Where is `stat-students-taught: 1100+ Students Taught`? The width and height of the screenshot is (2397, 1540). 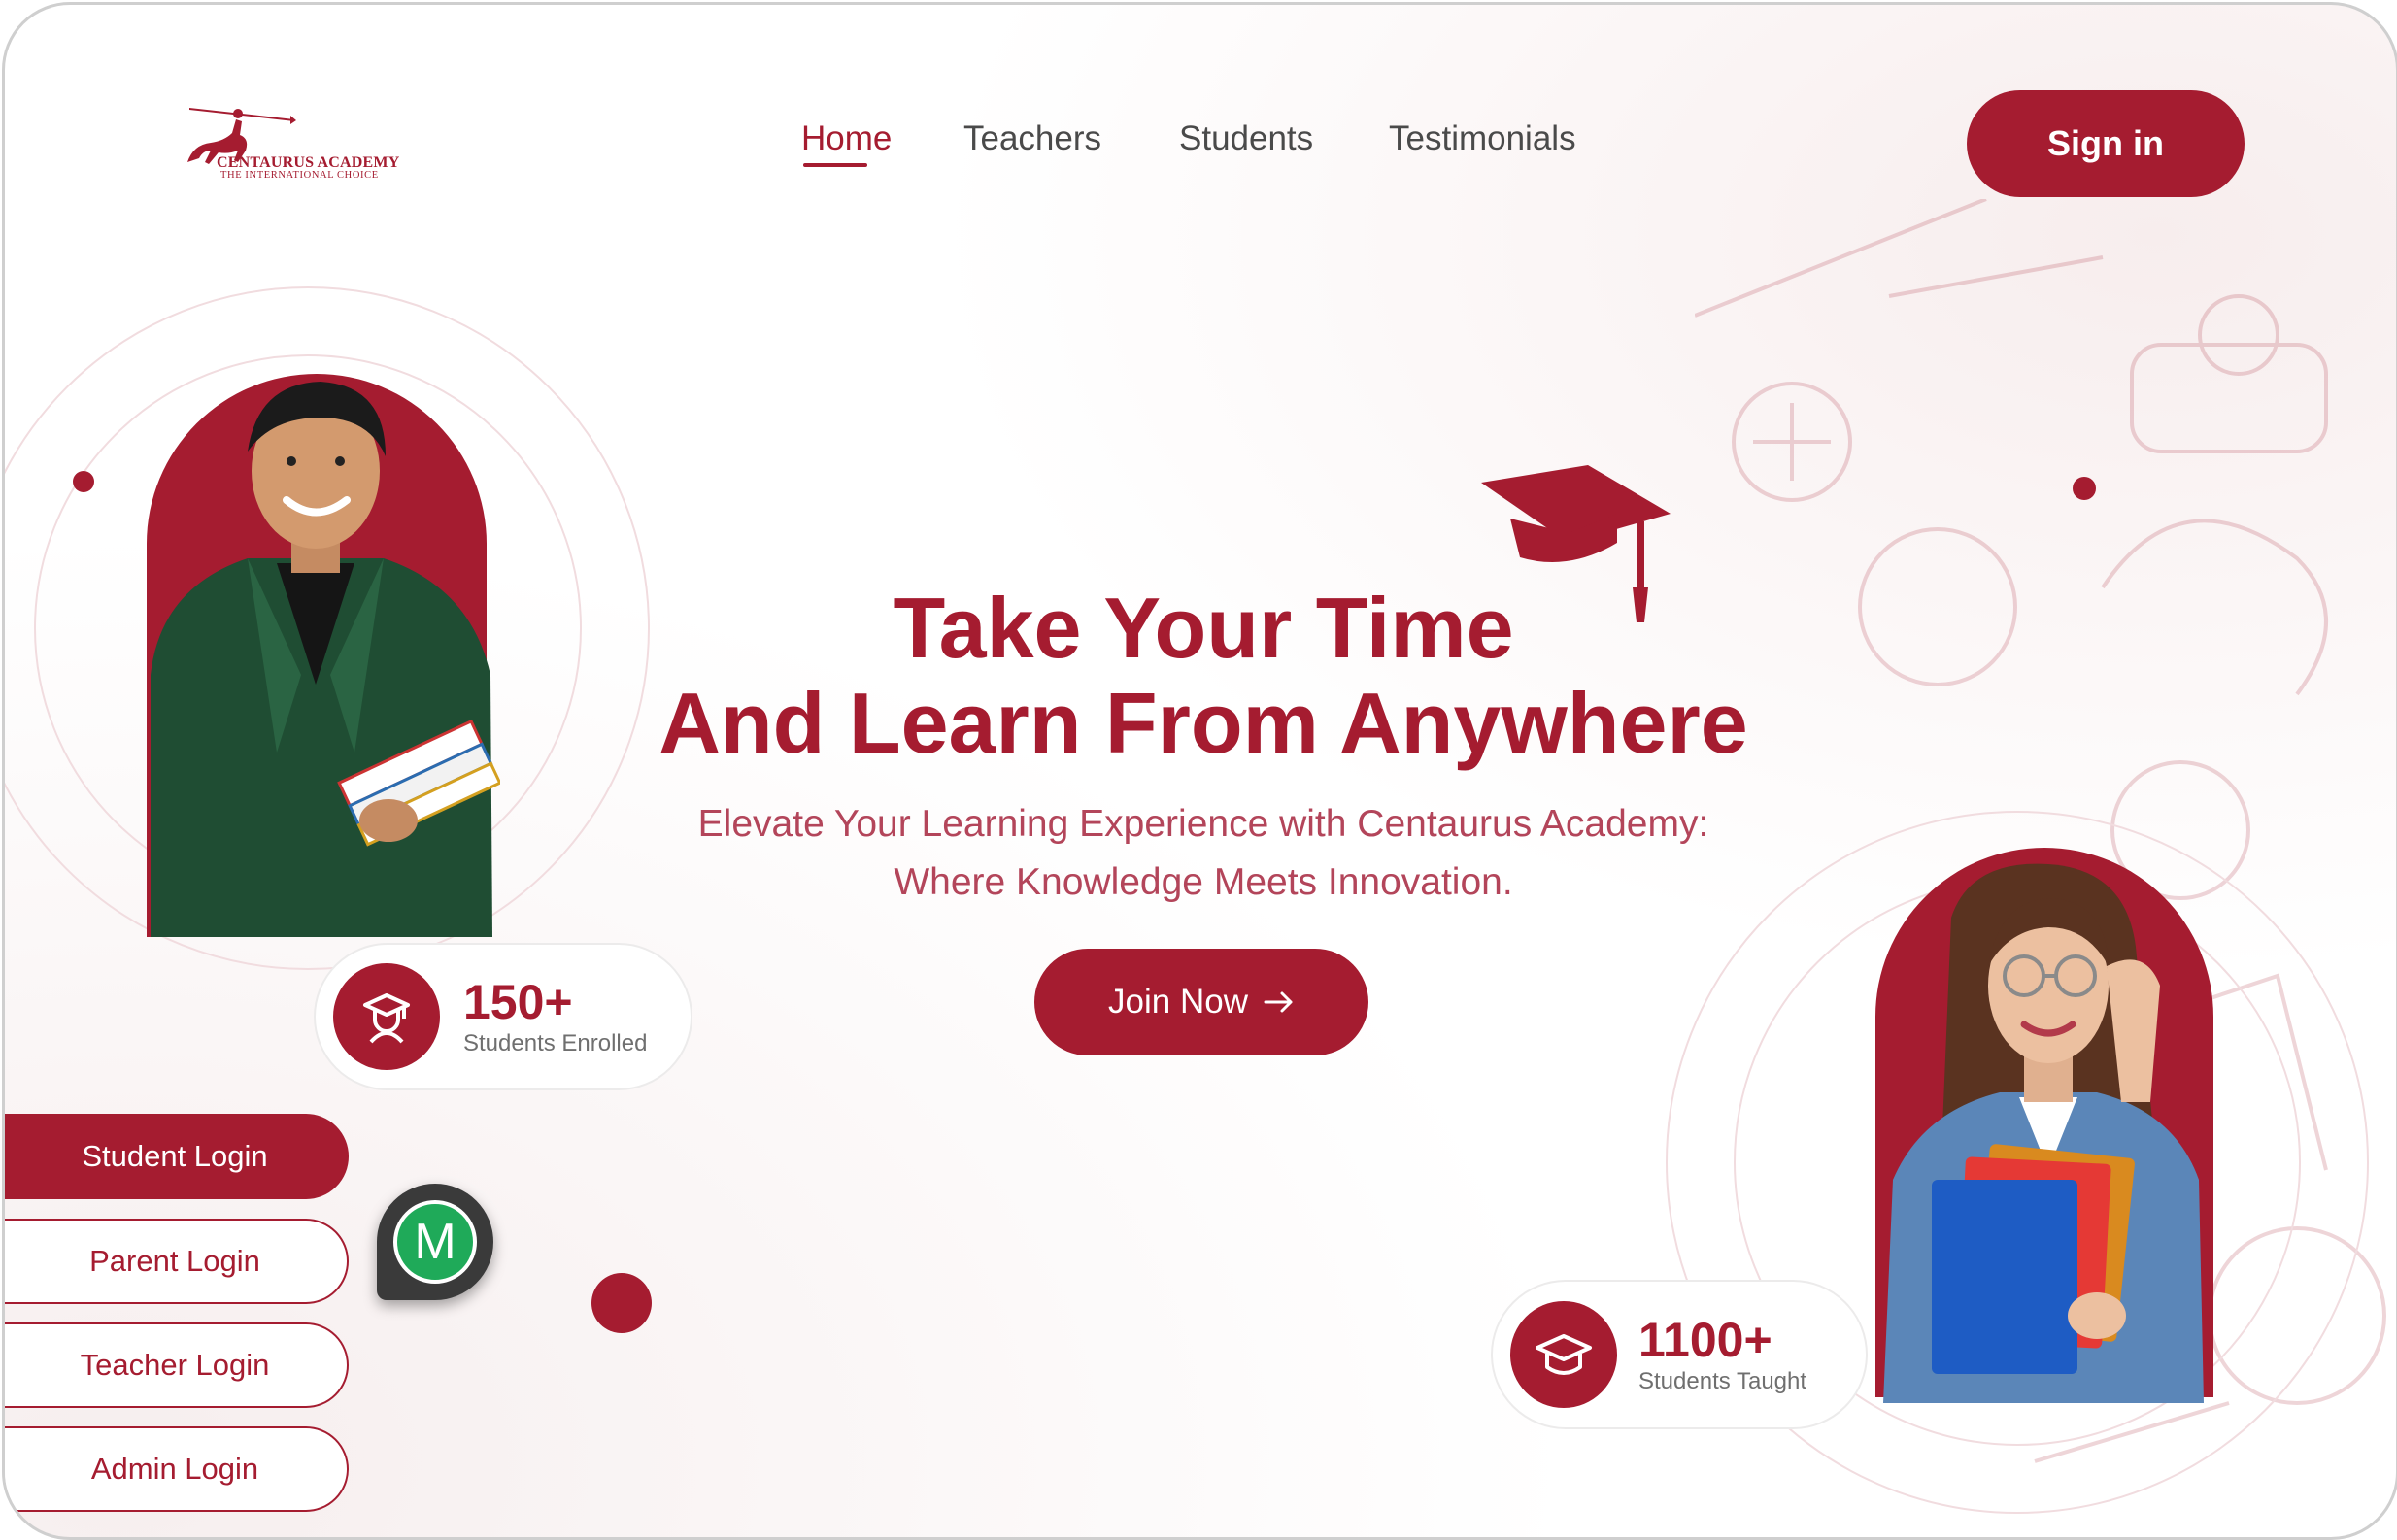 stat-students-taught: 1100+ Students Taught is located at coordinates (1679, 1354).